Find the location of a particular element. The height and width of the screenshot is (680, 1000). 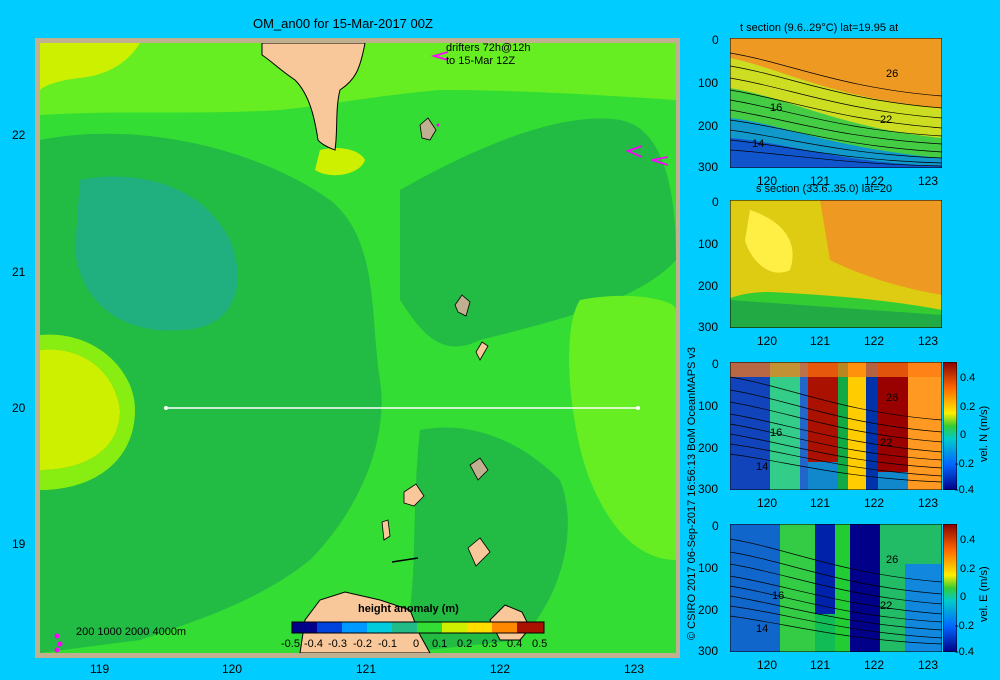

height-anomaly-colorbar is located at coordinates (418, 627).